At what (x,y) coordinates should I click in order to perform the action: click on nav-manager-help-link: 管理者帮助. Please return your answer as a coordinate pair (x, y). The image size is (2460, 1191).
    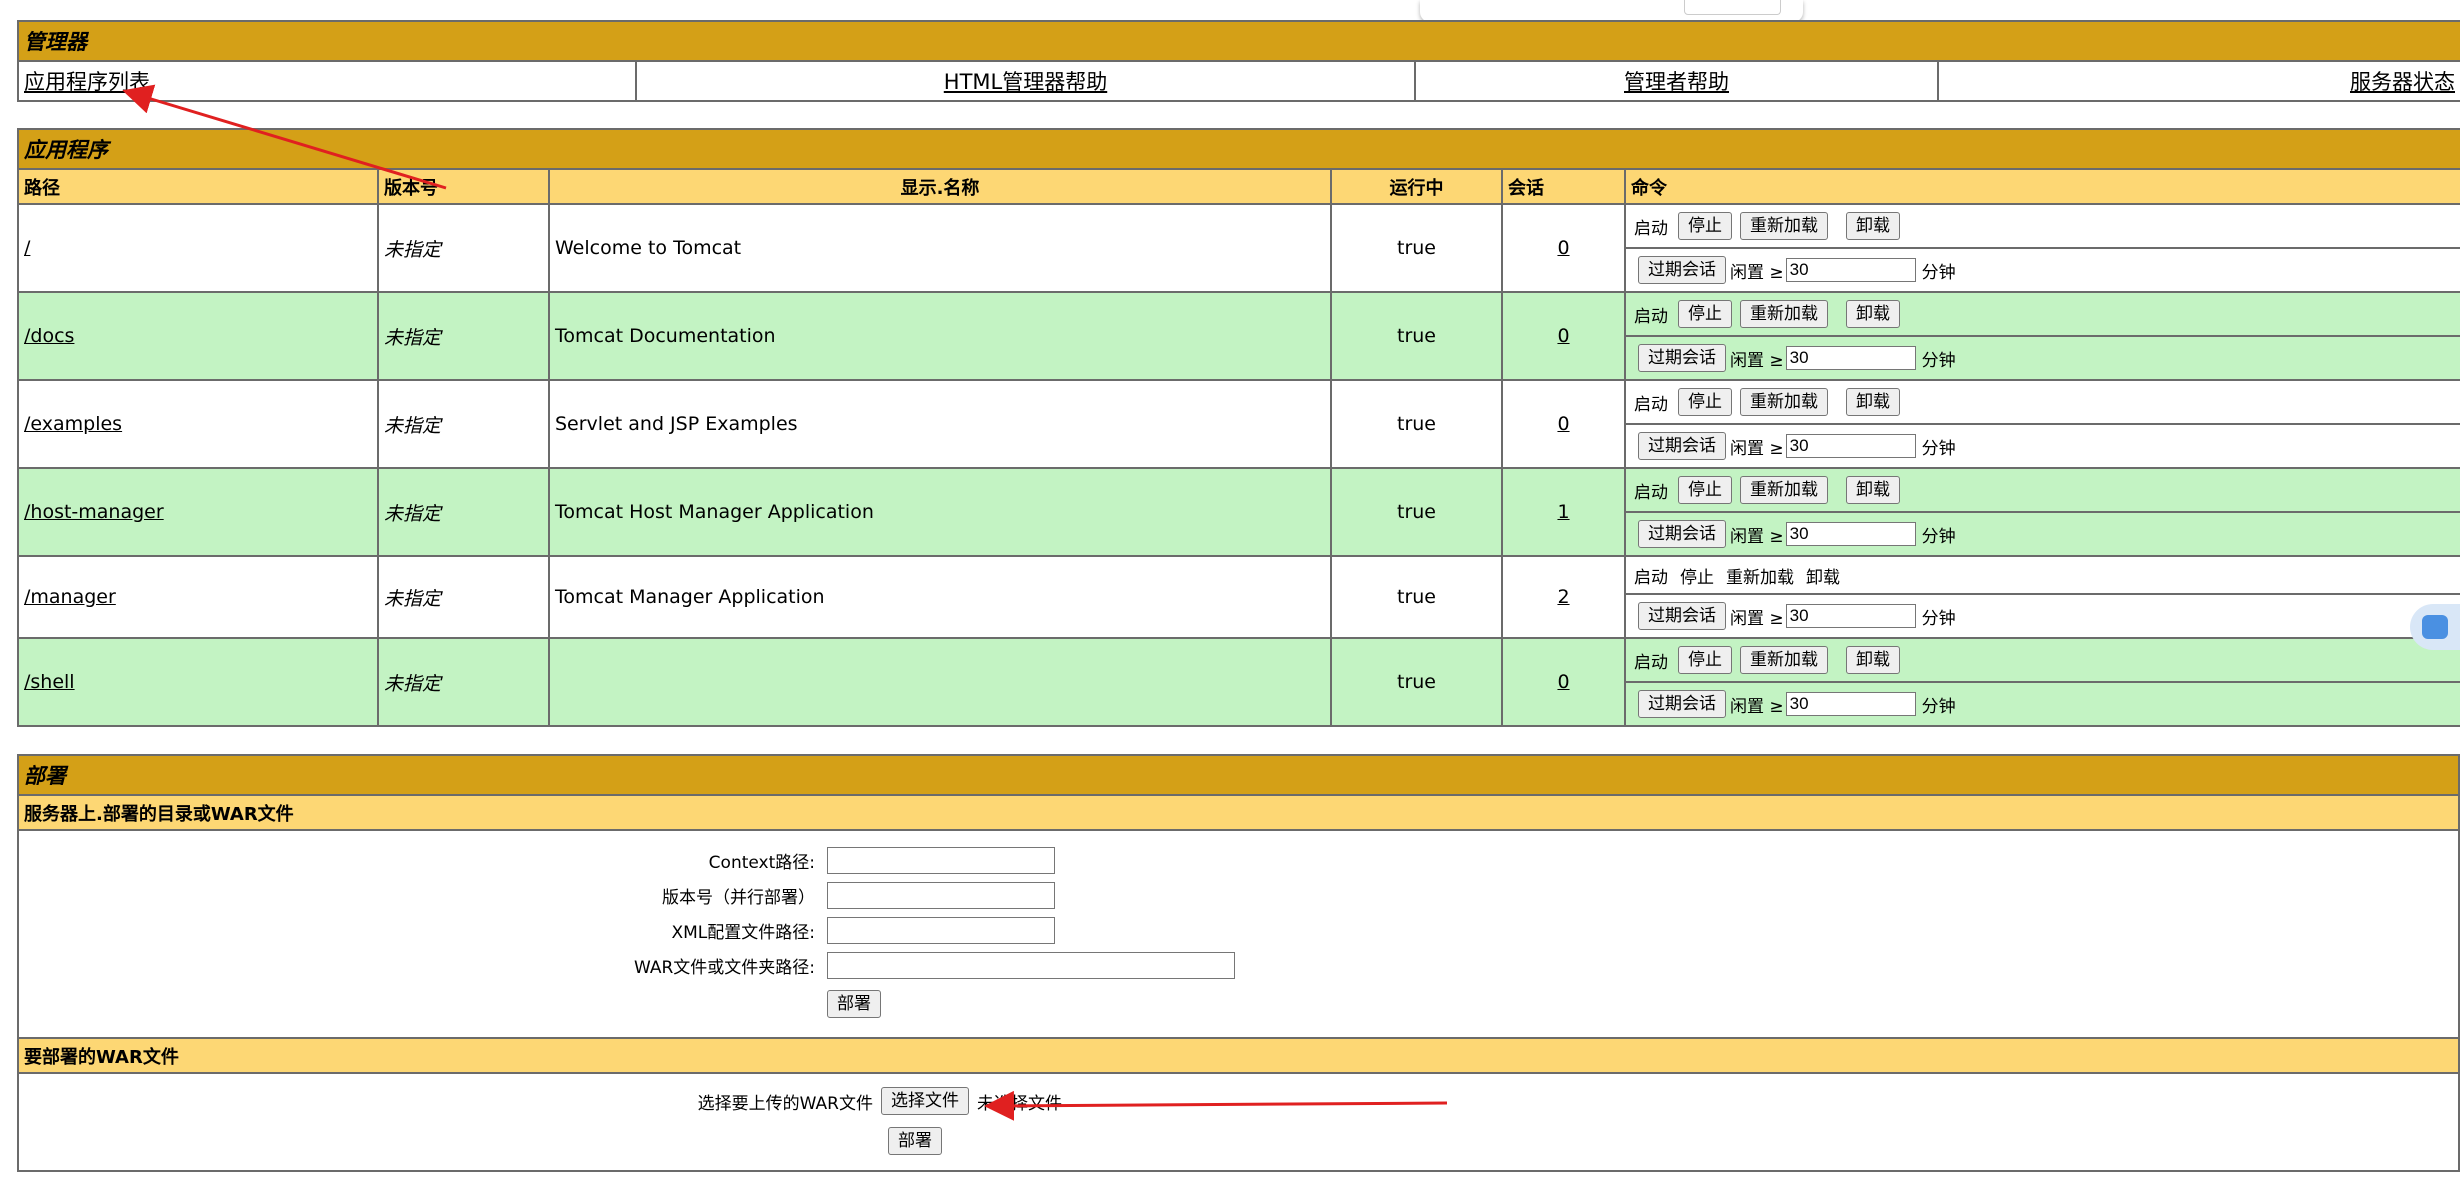
    Looking at the image, I should click on (1676, 82).